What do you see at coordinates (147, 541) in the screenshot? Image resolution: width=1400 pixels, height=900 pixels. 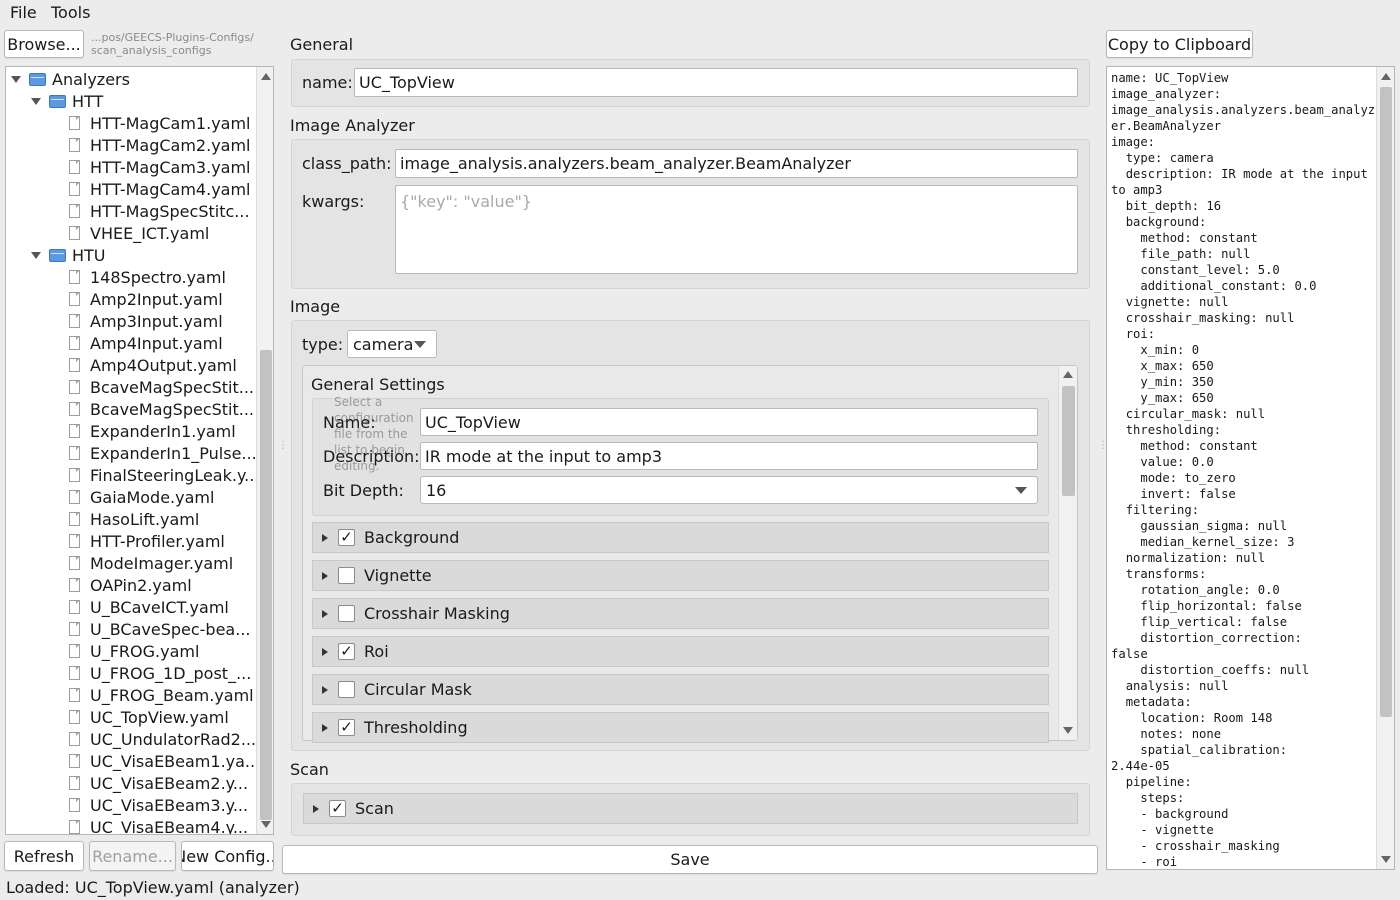 I see `tree-file-item: HTT-Profiler.yaml` at bounding box center [147, 541].